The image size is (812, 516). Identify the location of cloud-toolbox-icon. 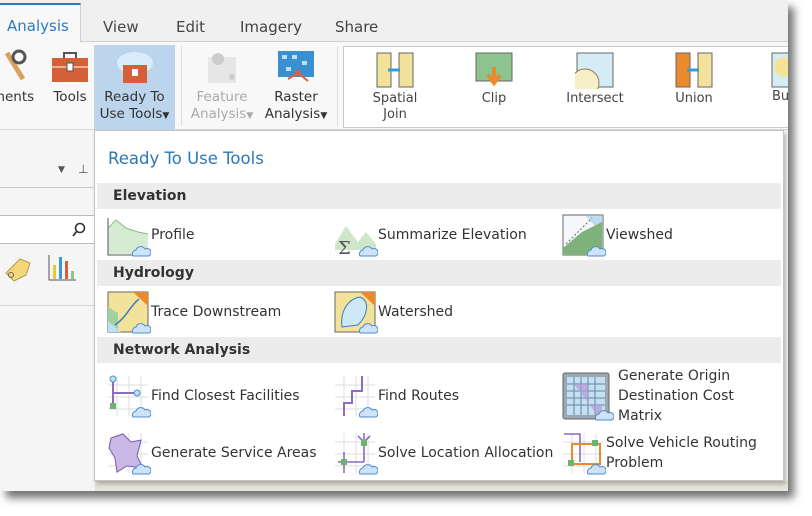
(134, 67).